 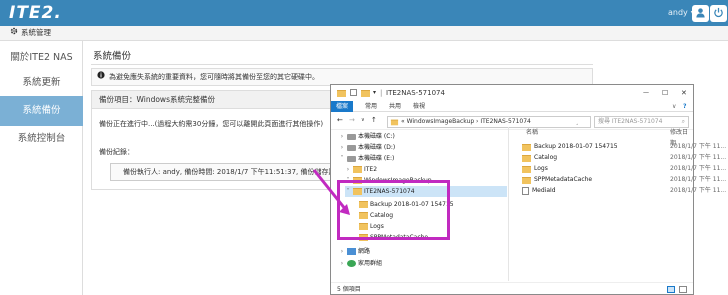 What do you see at coordinates (683, 121) in the screenshot?
I see `search-icon: ⌕` at bounding box center [683, 121].